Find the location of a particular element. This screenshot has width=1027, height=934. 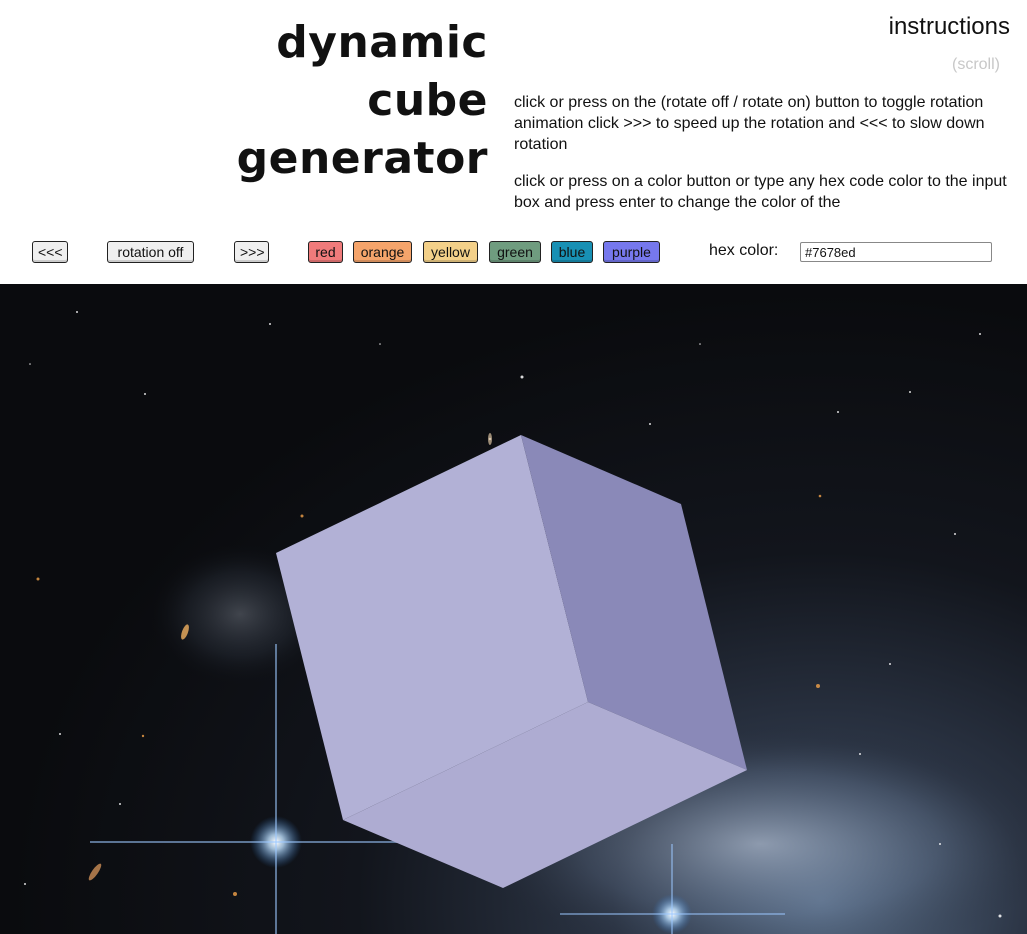

rotation-toggle-button: rotation off is located at coordinates (150, 252).